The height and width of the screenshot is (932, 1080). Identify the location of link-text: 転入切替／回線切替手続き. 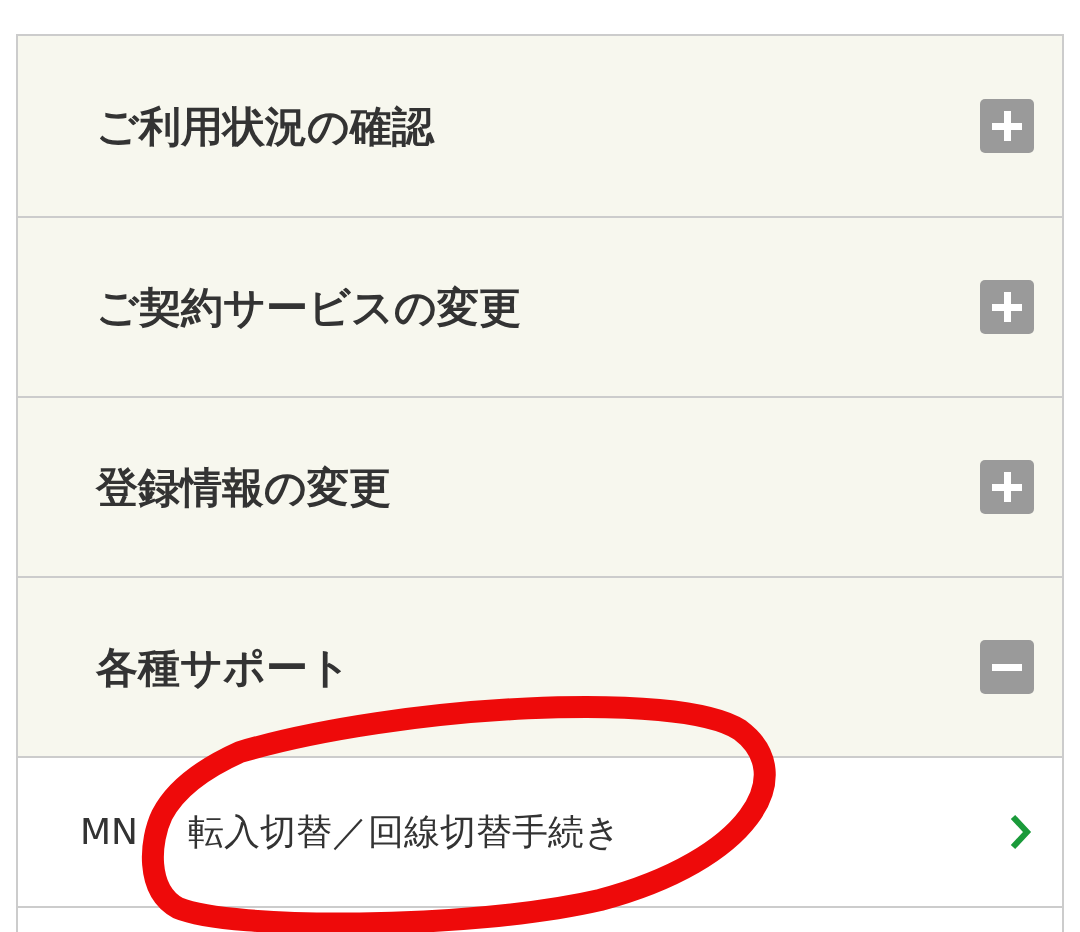
(404, 832).